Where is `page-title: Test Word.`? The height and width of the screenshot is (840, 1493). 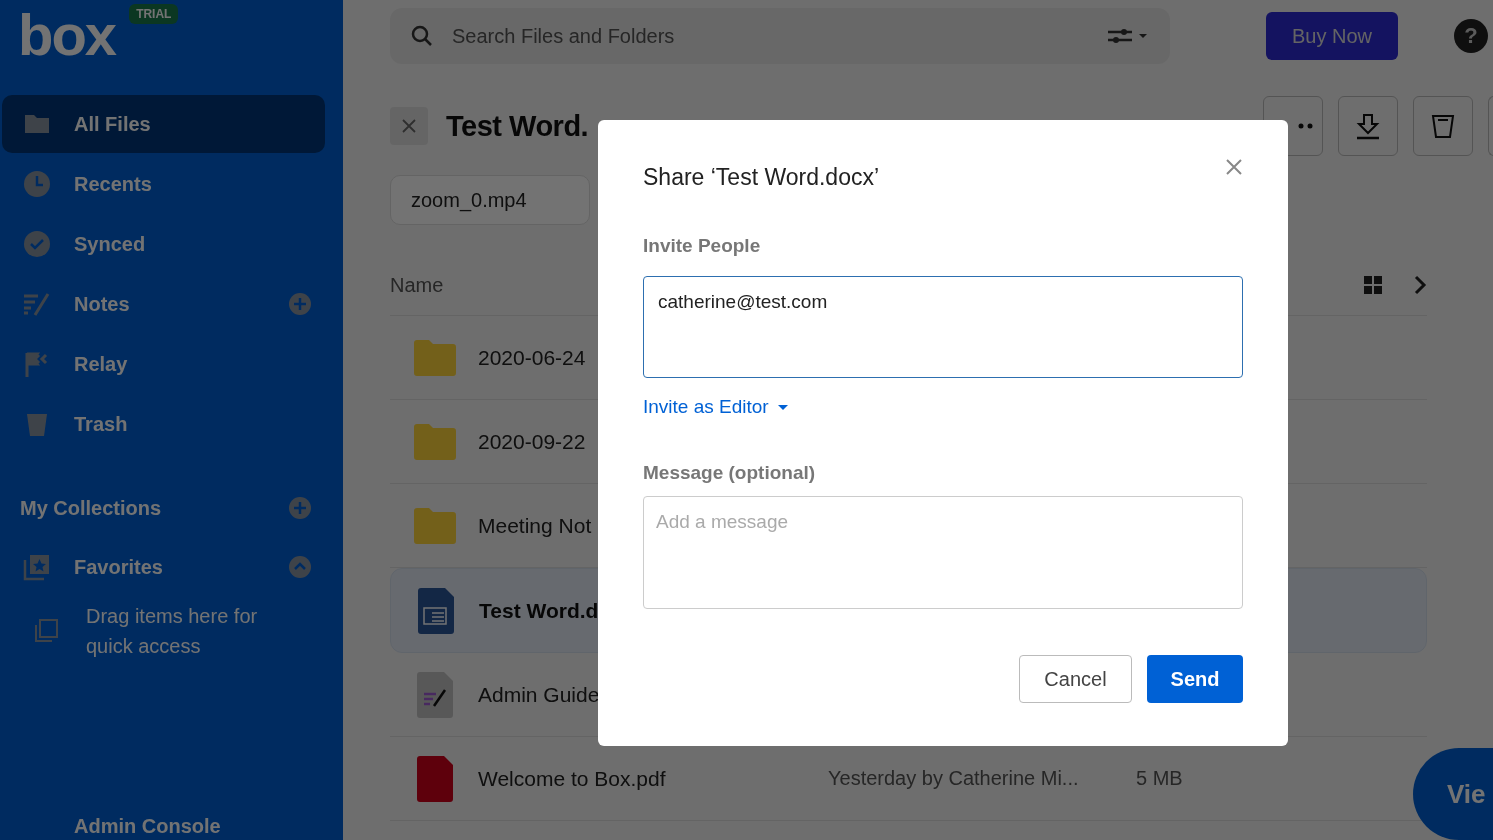
page-title: Test Word. is located at coordinates (517, 126).